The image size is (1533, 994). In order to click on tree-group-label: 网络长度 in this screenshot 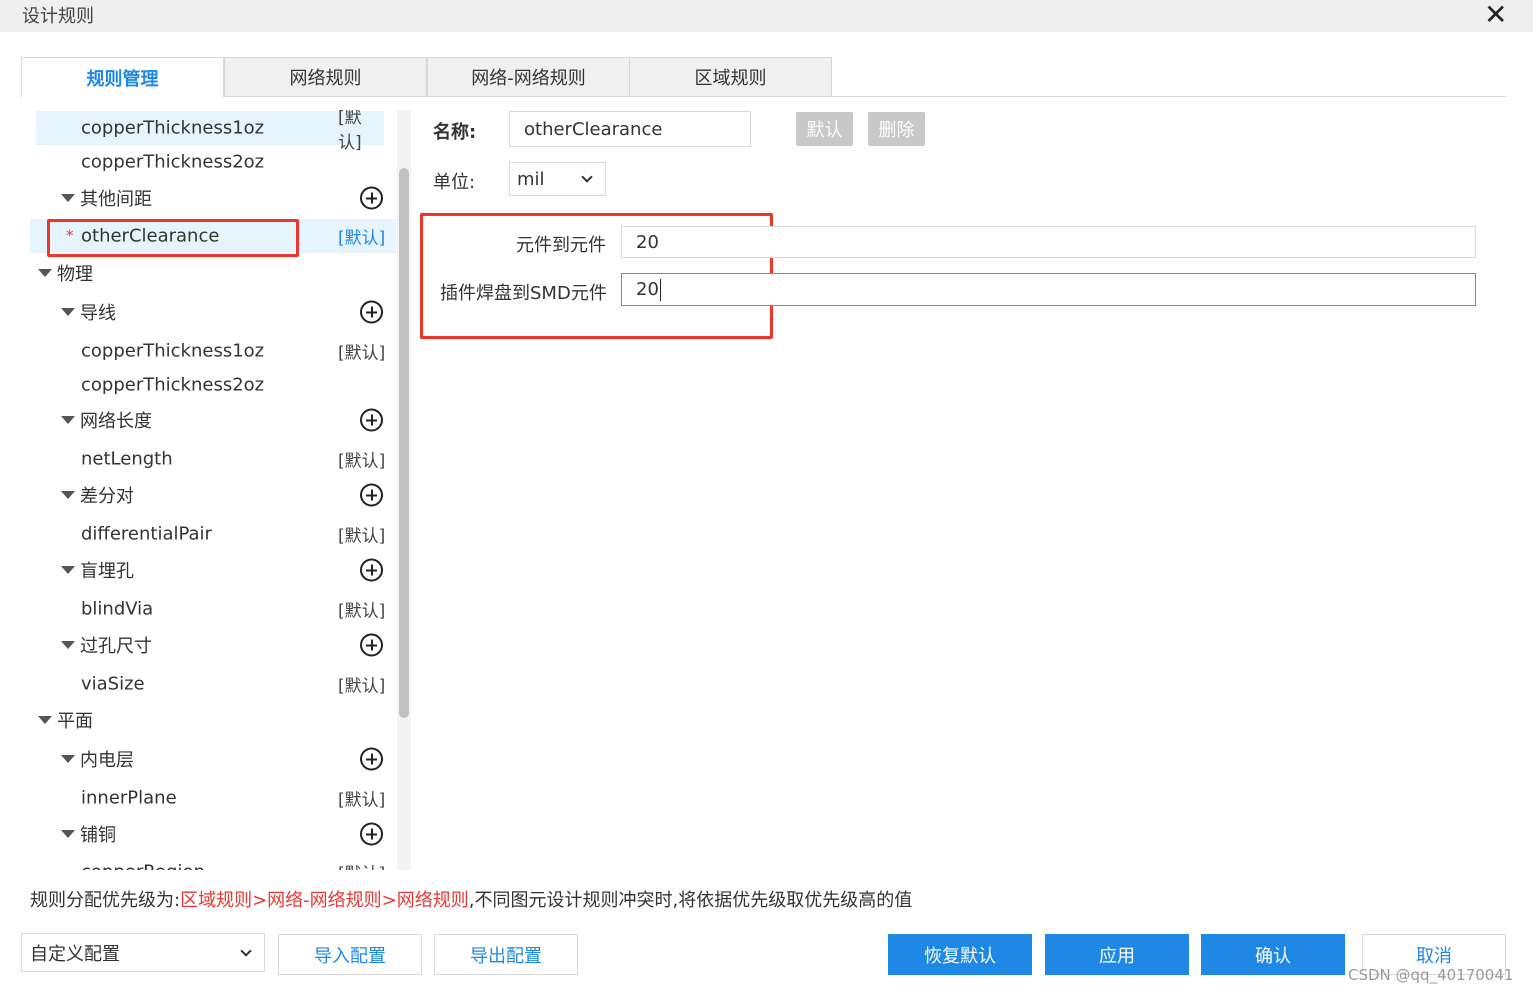, I will do `click(116, 421)`.